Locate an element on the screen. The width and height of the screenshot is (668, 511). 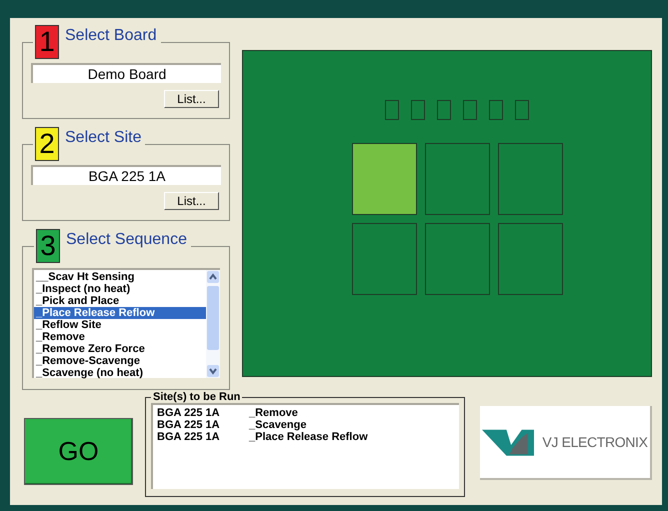
group-title: Select Site is located at coordinates (103, 138).